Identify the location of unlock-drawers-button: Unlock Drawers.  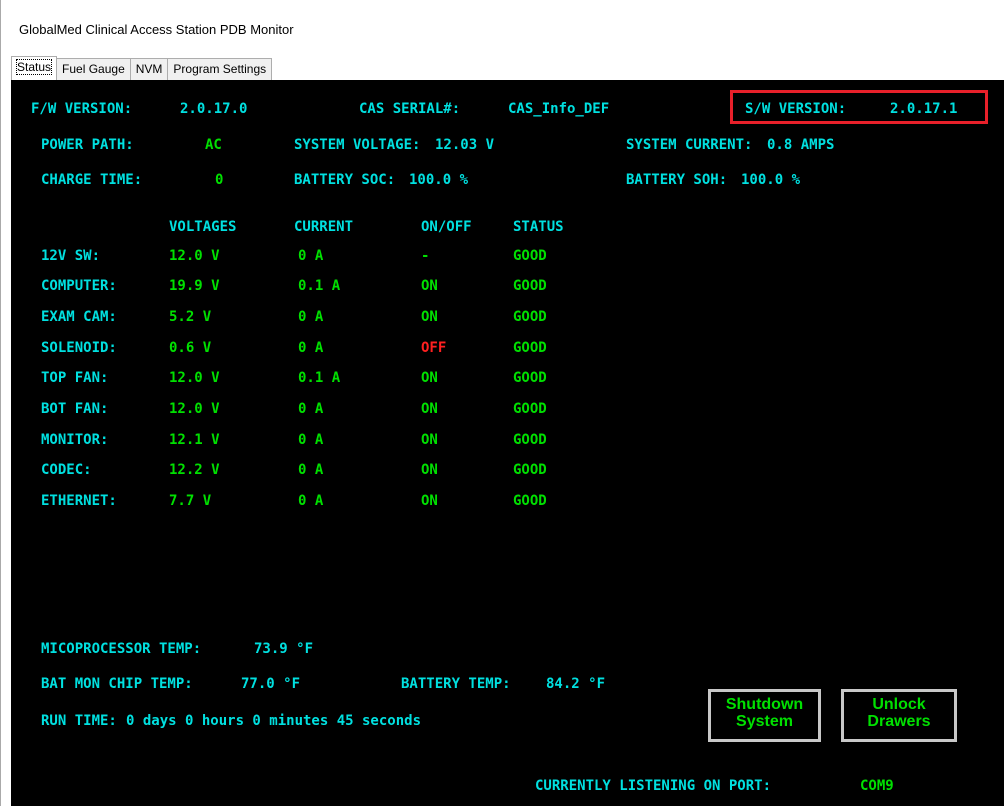
(899, 715).